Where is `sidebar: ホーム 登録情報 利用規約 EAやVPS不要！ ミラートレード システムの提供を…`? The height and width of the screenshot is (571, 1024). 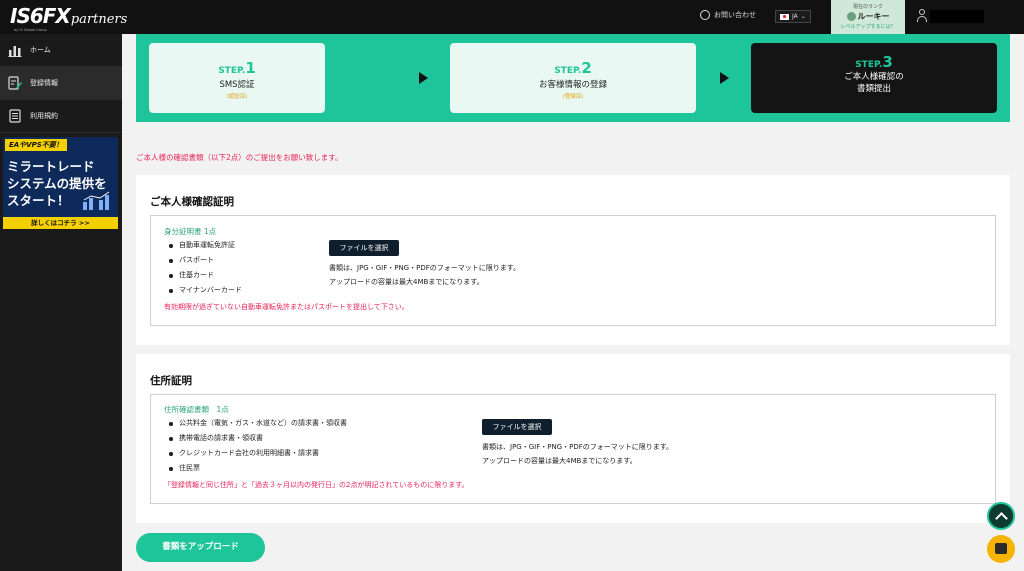
sidebar: ホーム 登録情報 利用規約 EAやVPS不要！ ミラートレード システムの提供を… is located at coordinates (61, 302).